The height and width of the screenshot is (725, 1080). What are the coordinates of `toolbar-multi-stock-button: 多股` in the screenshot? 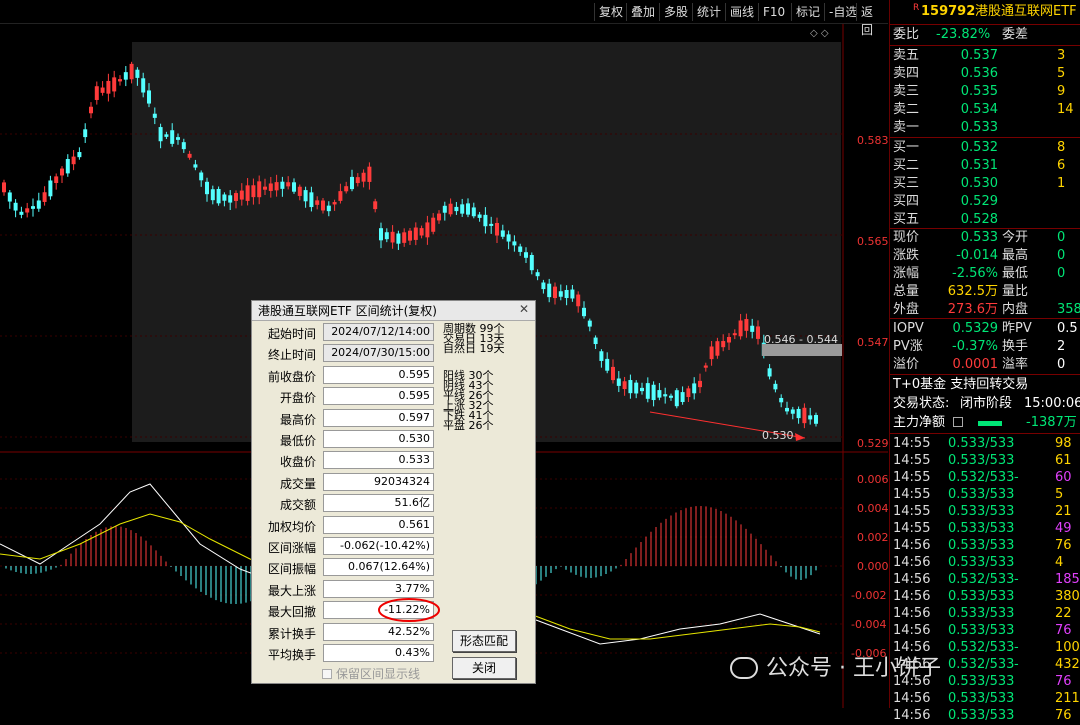 It's located at (675, 12).